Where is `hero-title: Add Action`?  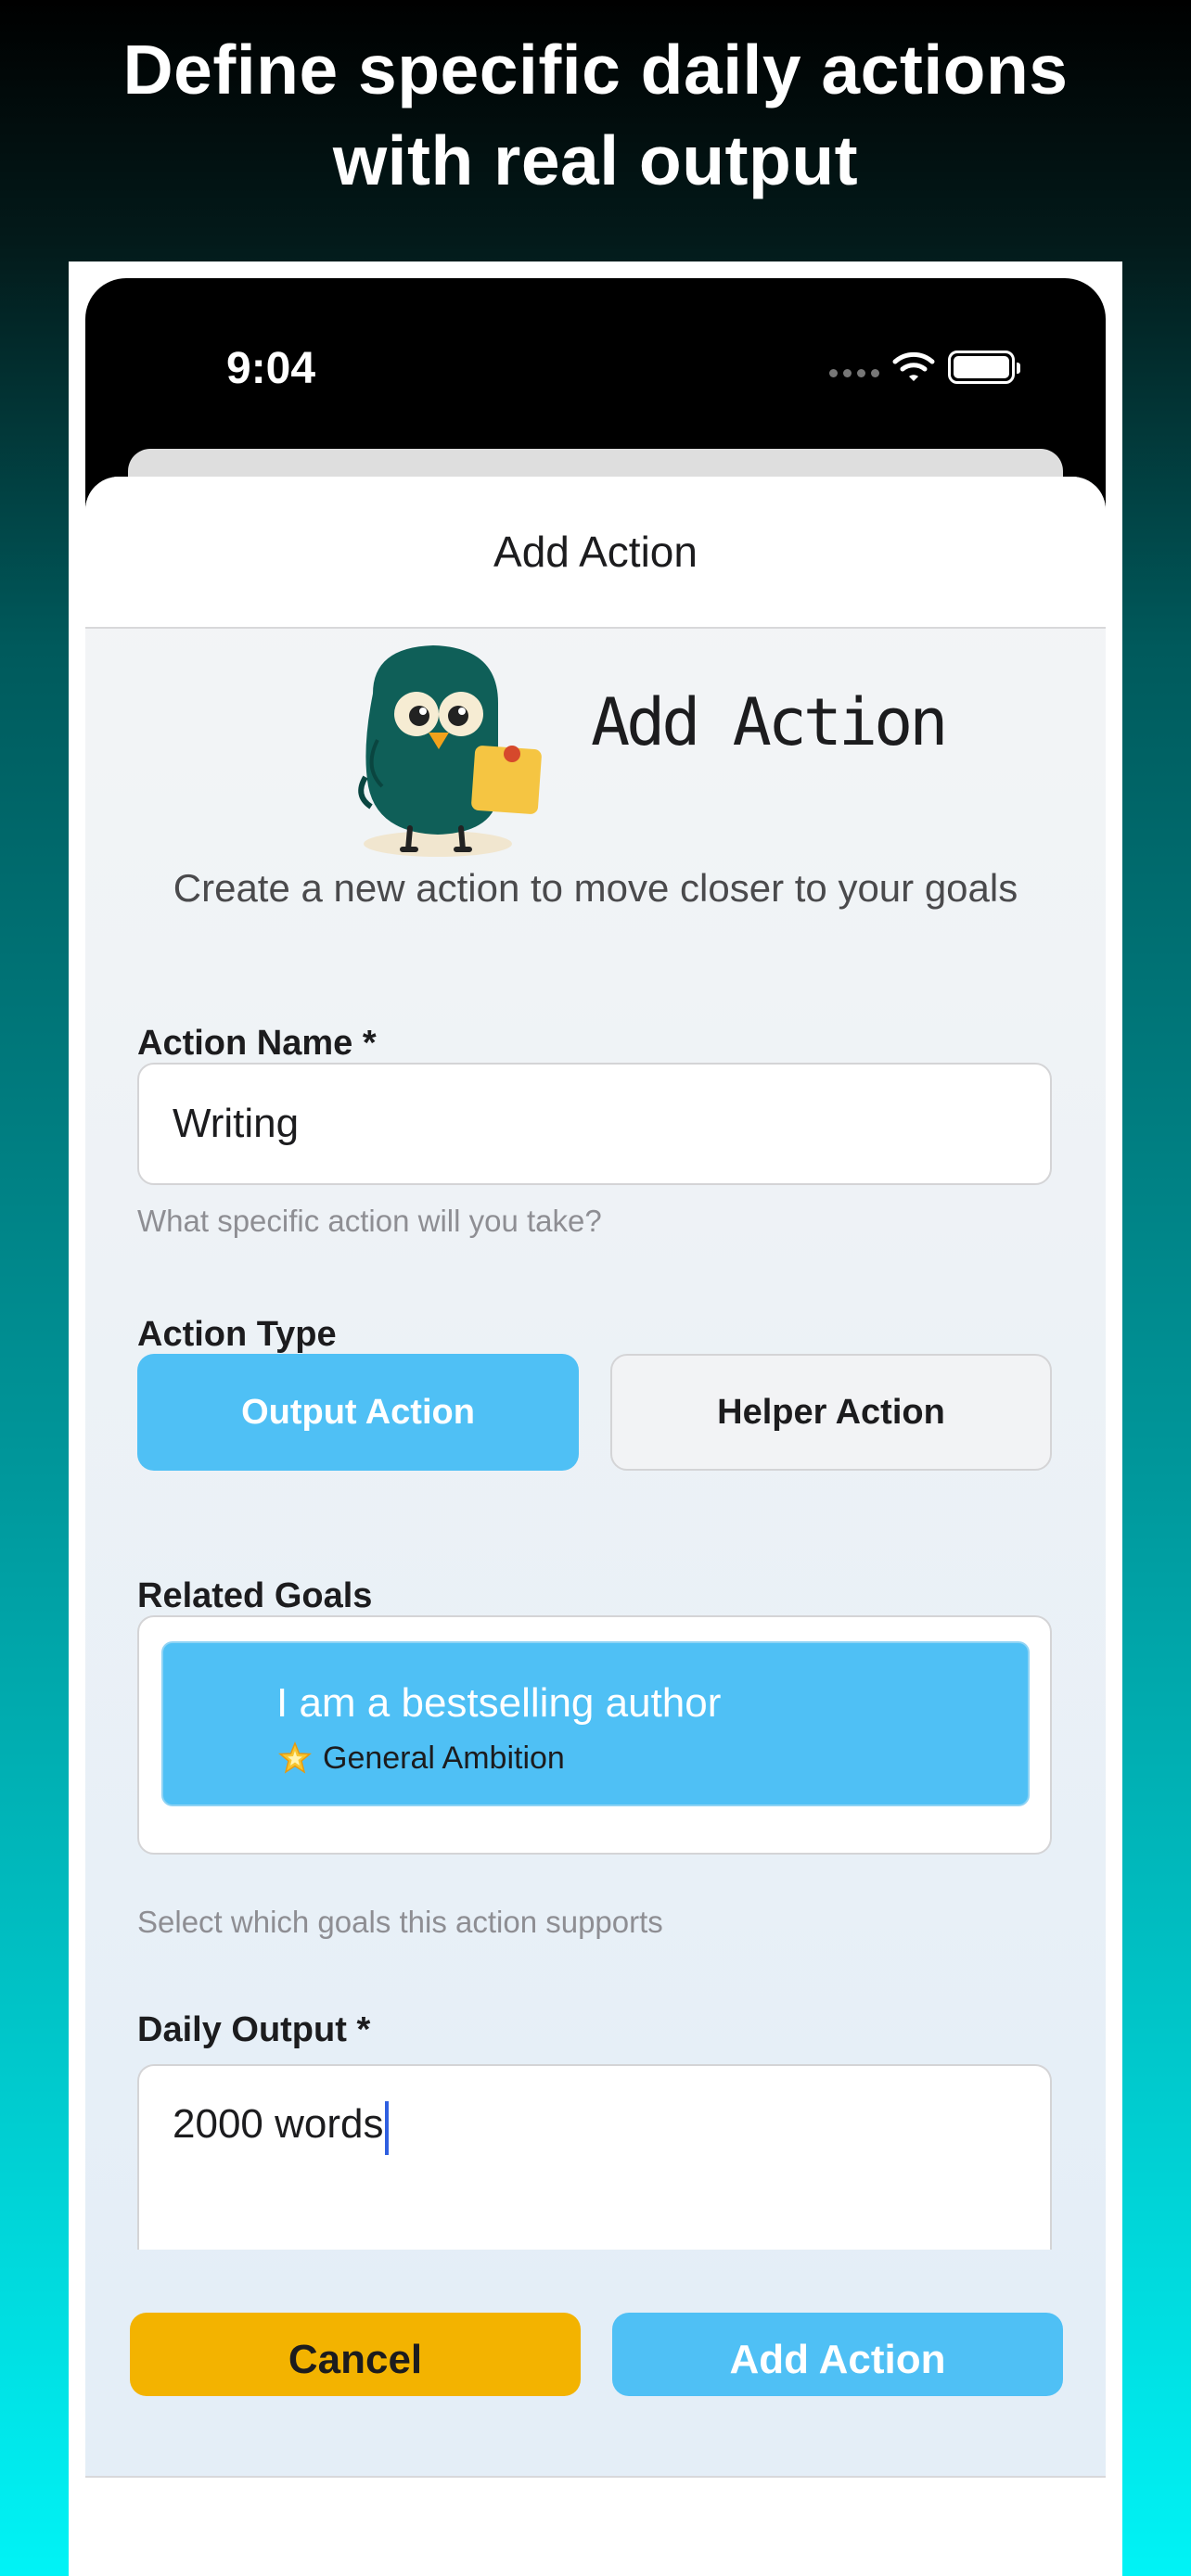
hero-title: Add Action is located at coordinates (769, 722).